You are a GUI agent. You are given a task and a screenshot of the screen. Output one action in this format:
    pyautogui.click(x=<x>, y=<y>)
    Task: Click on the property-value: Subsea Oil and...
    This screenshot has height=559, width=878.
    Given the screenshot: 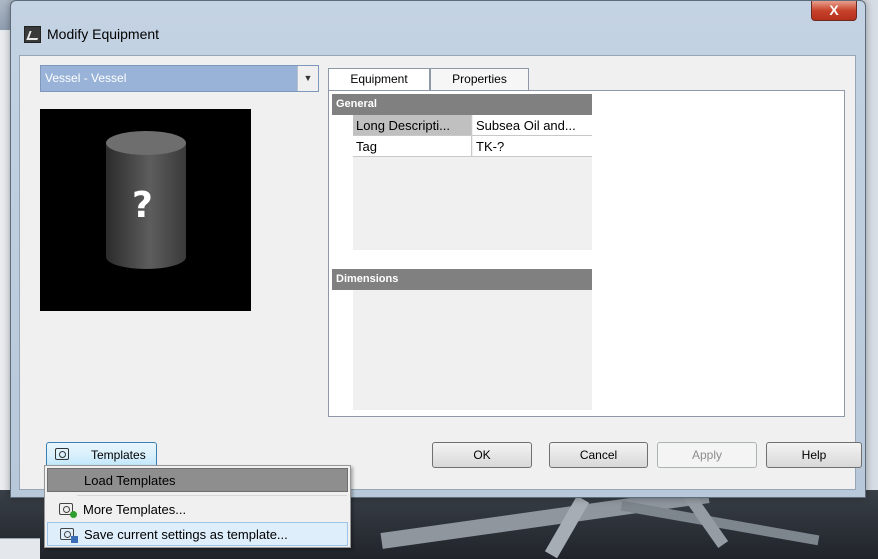 What is the action you would take?
    pyautogui.click(x=532, y=125)
    